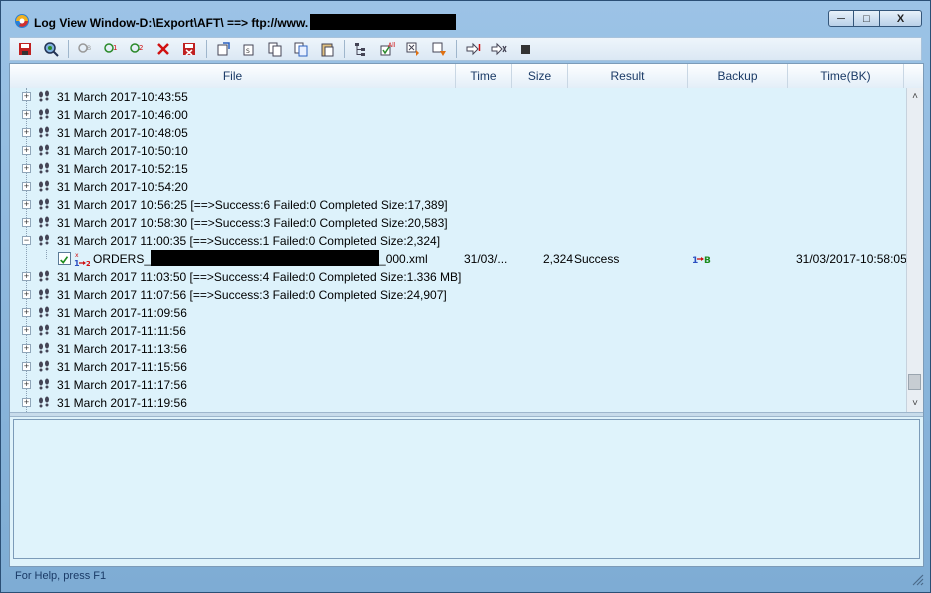  Describe the element at coordinates (458, 187) in the screenshot. I see `session-row: +31 March 2017-10:54:20` at that location.